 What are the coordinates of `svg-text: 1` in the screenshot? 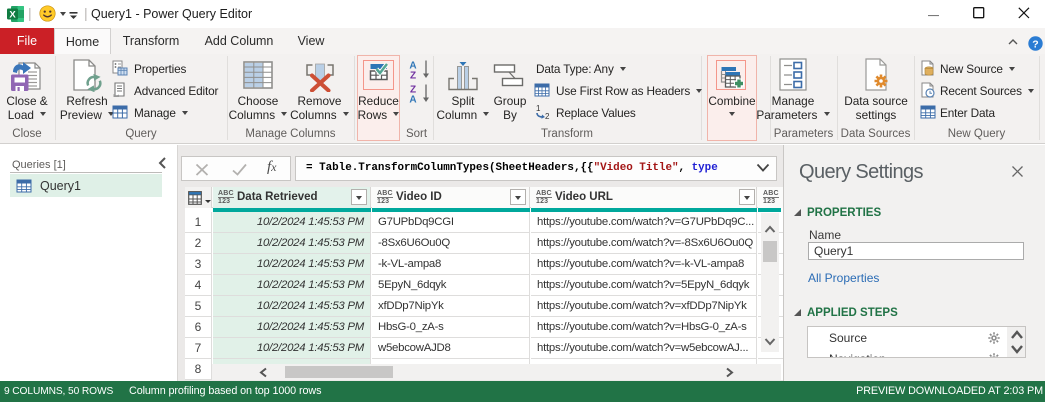 It's located at (538, 108).